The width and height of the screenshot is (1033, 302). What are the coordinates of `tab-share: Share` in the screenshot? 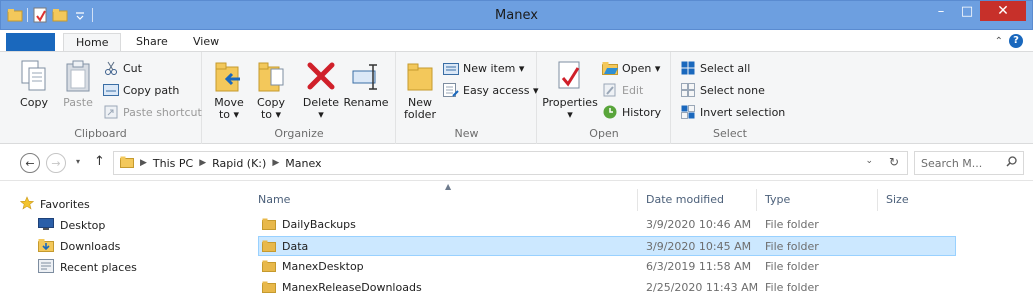 It's located at (152, 42).